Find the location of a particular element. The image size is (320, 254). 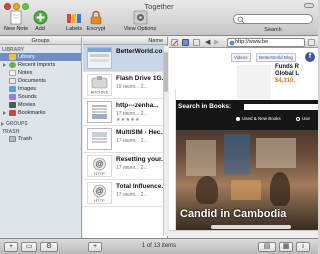

folder-icon: ▭ is located at coordinates (29, 247).